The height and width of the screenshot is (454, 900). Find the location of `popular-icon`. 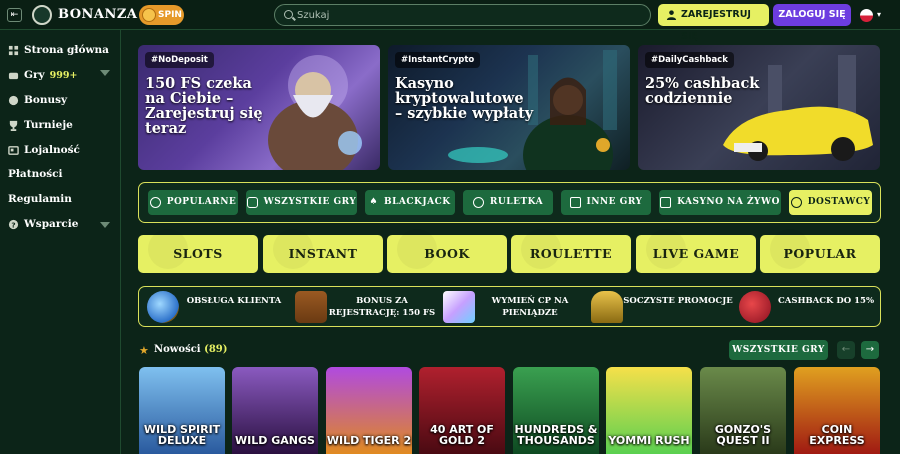

popular-icon is located at coordinates (155, 202).